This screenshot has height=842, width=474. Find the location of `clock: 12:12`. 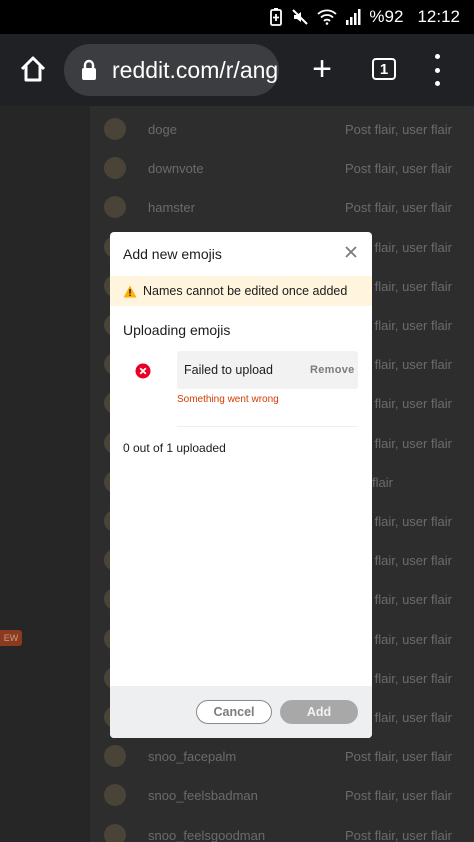

clock: 12:12 is located at coordinates (438, 16).